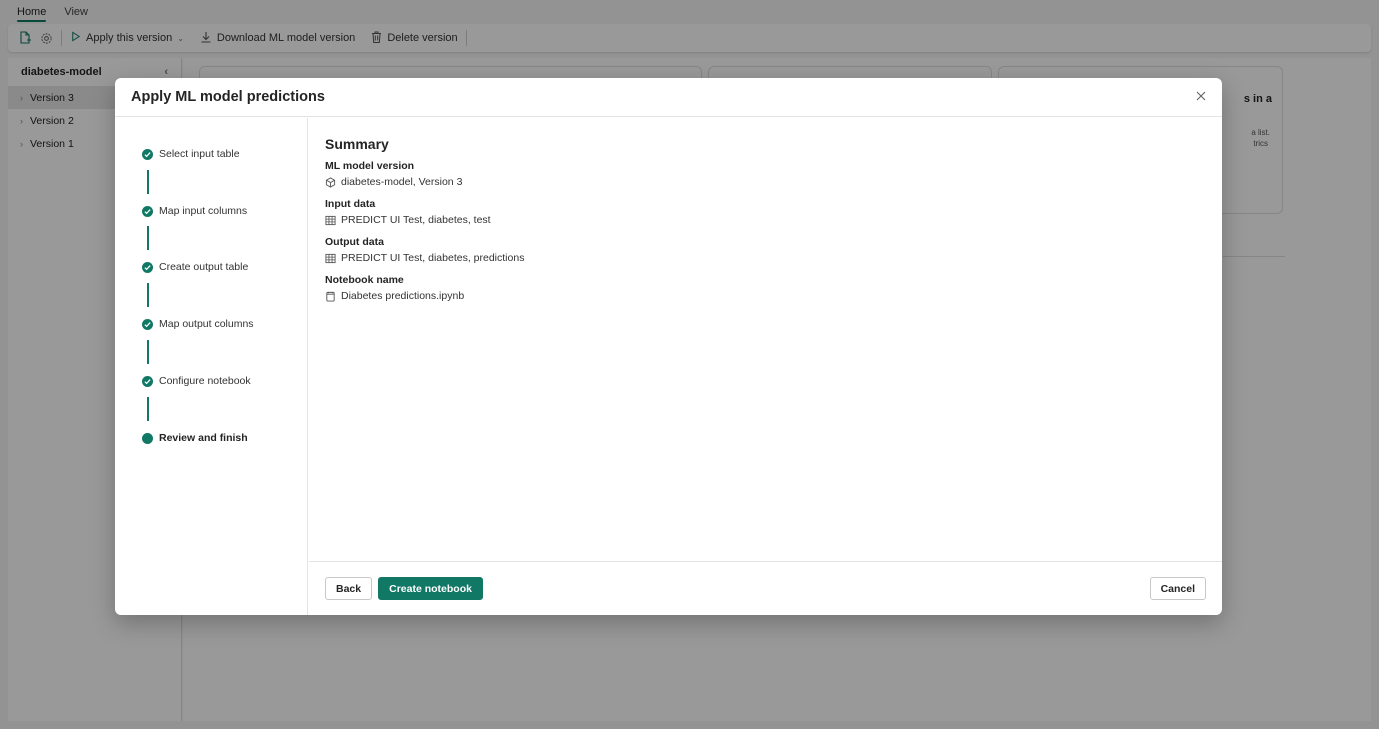 Image resolution: width=1379 pixels, height=729 pixels. Describe the element at coordinates (765, 296) in the screenshot. I see `field-value: Diabetes predictions.ipynb` at that location.